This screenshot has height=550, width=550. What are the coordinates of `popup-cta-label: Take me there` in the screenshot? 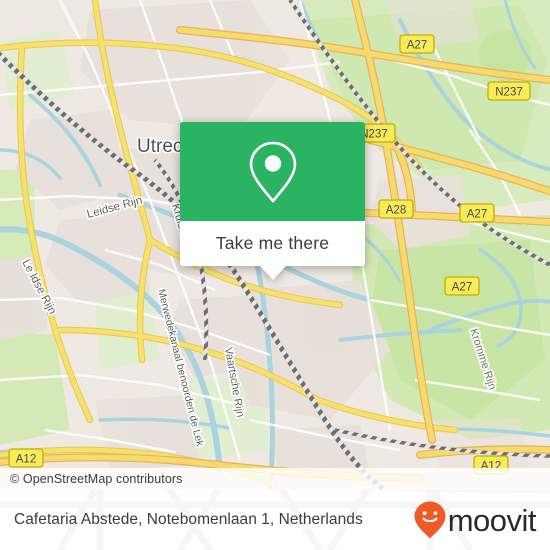 It's located at (272, 243).